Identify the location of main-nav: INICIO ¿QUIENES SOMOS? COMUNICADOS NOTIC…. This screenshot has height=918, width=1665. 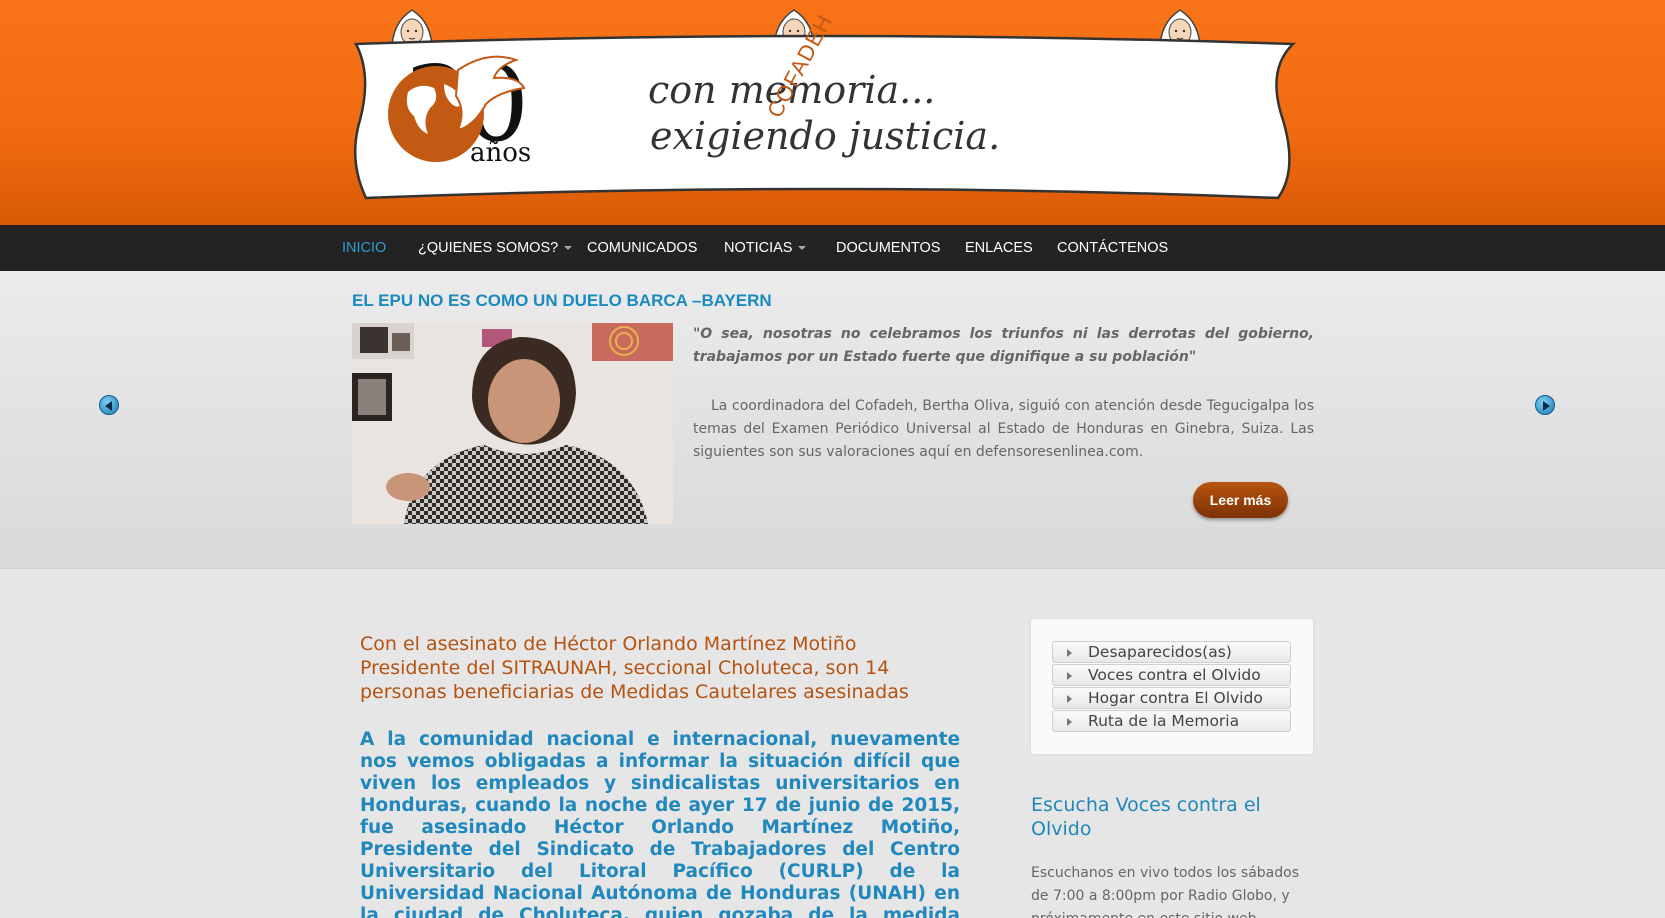
(832, 248).